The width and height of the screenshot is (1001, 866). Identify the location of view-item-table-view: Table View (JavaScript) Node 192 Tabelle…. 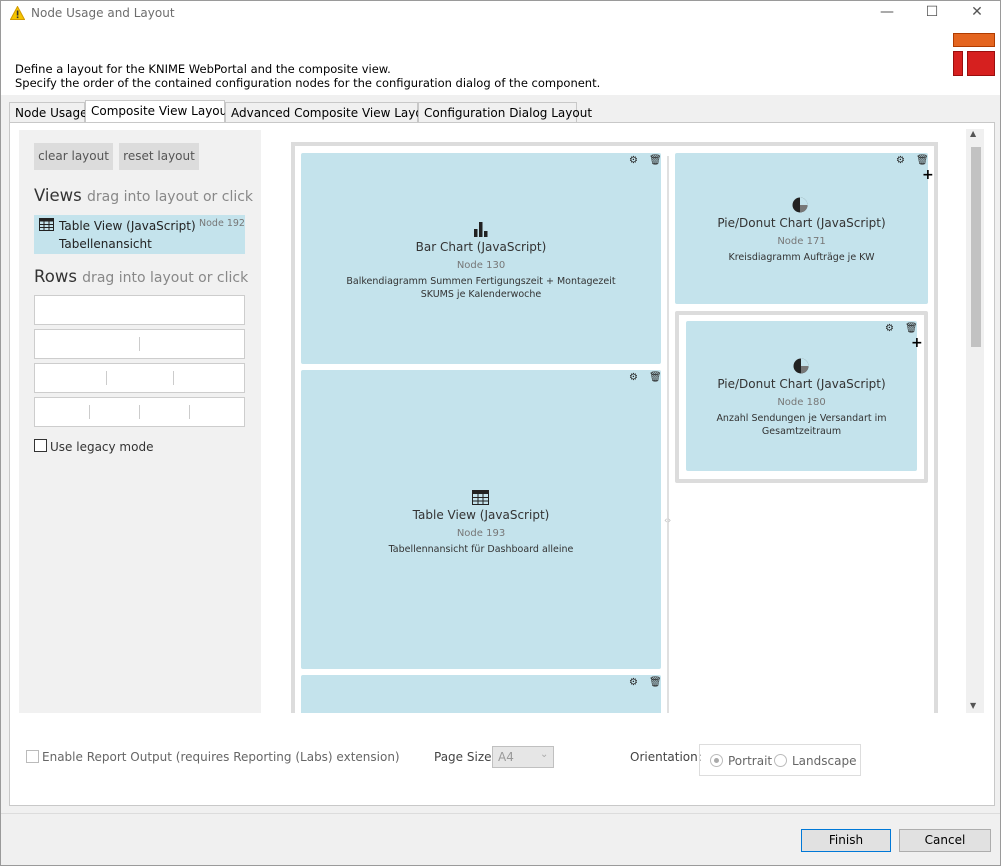
(139, 234).